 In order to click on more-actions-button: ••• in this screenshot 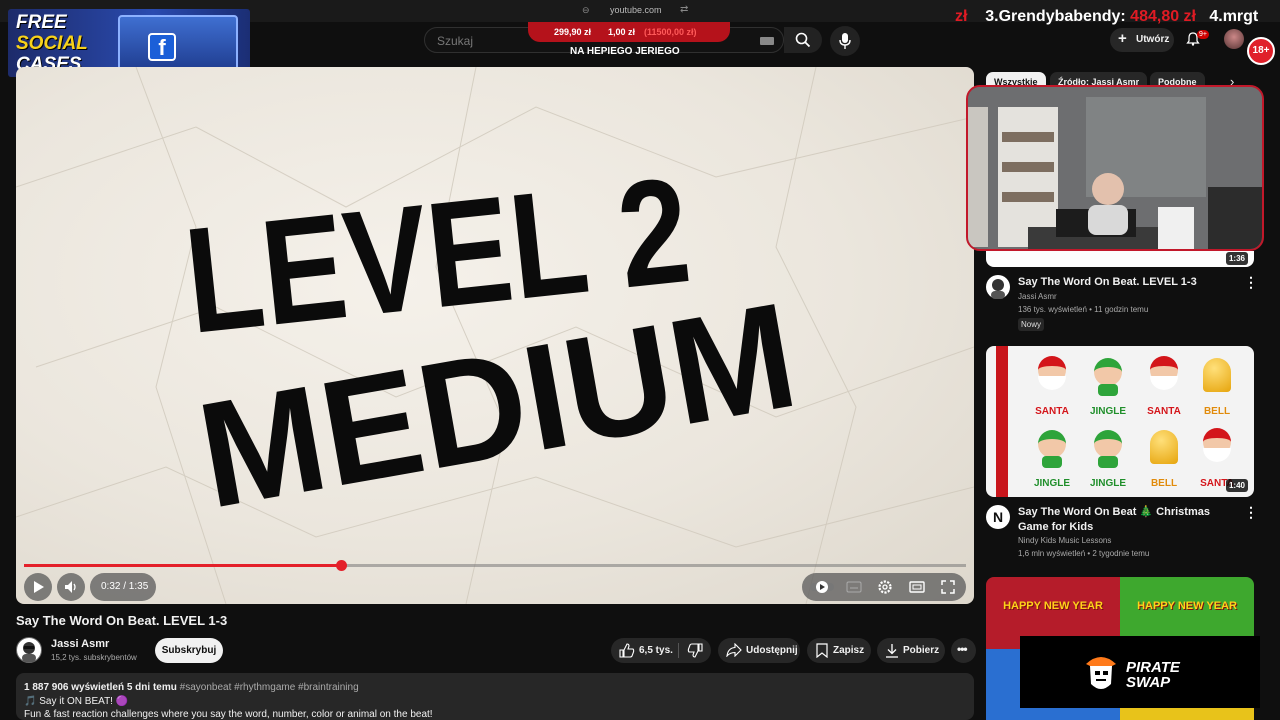, I will do `click(963, 650)`.